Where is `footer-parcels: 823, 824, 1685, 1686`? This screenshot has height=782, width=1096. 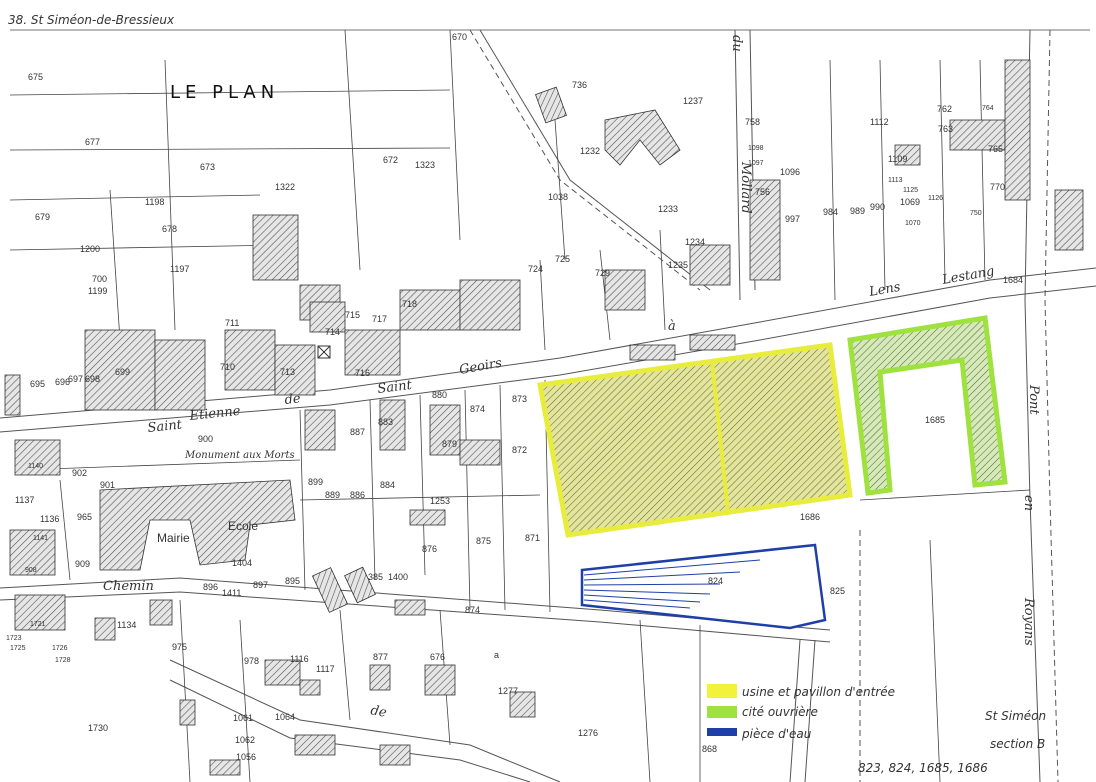 footer-parcels: 823, 824, 1685, 1686 is located at coordinates (923, 768).